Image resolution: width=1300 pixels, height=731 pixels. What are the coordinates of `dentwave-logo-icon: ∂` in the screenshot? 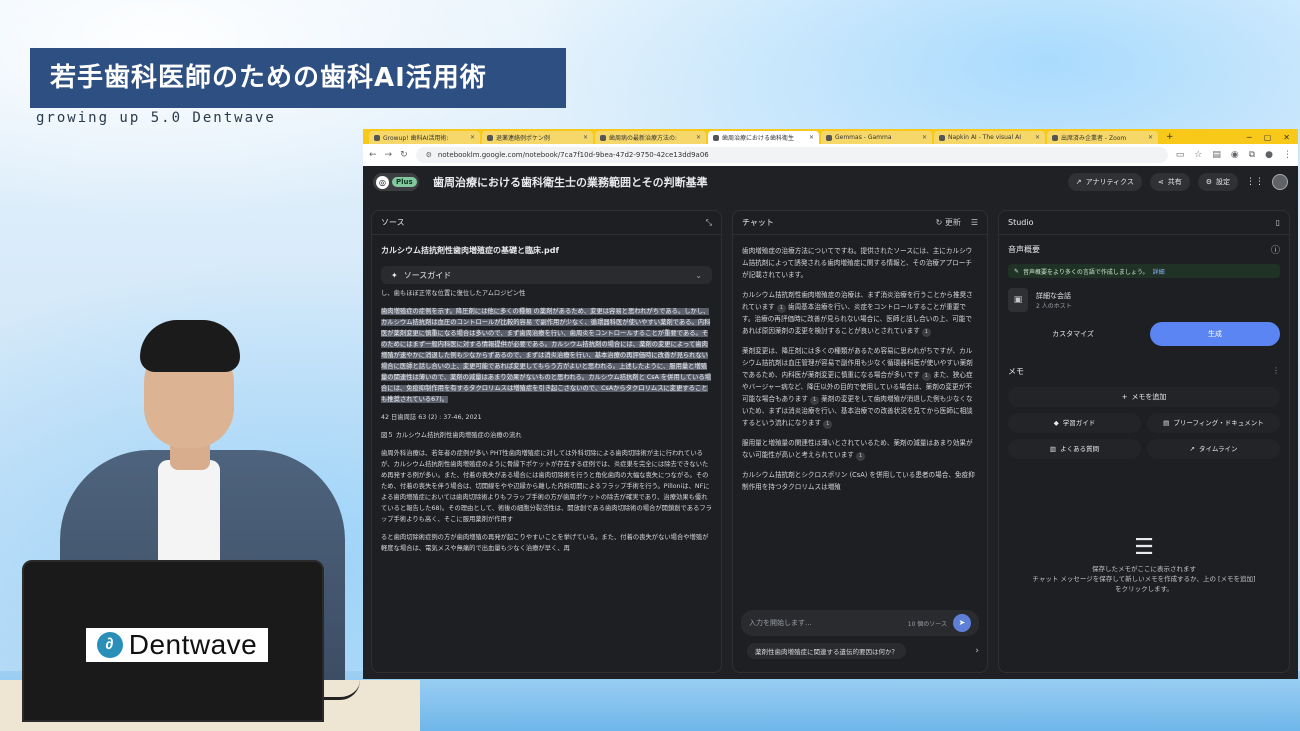 It's located at (109, 645).